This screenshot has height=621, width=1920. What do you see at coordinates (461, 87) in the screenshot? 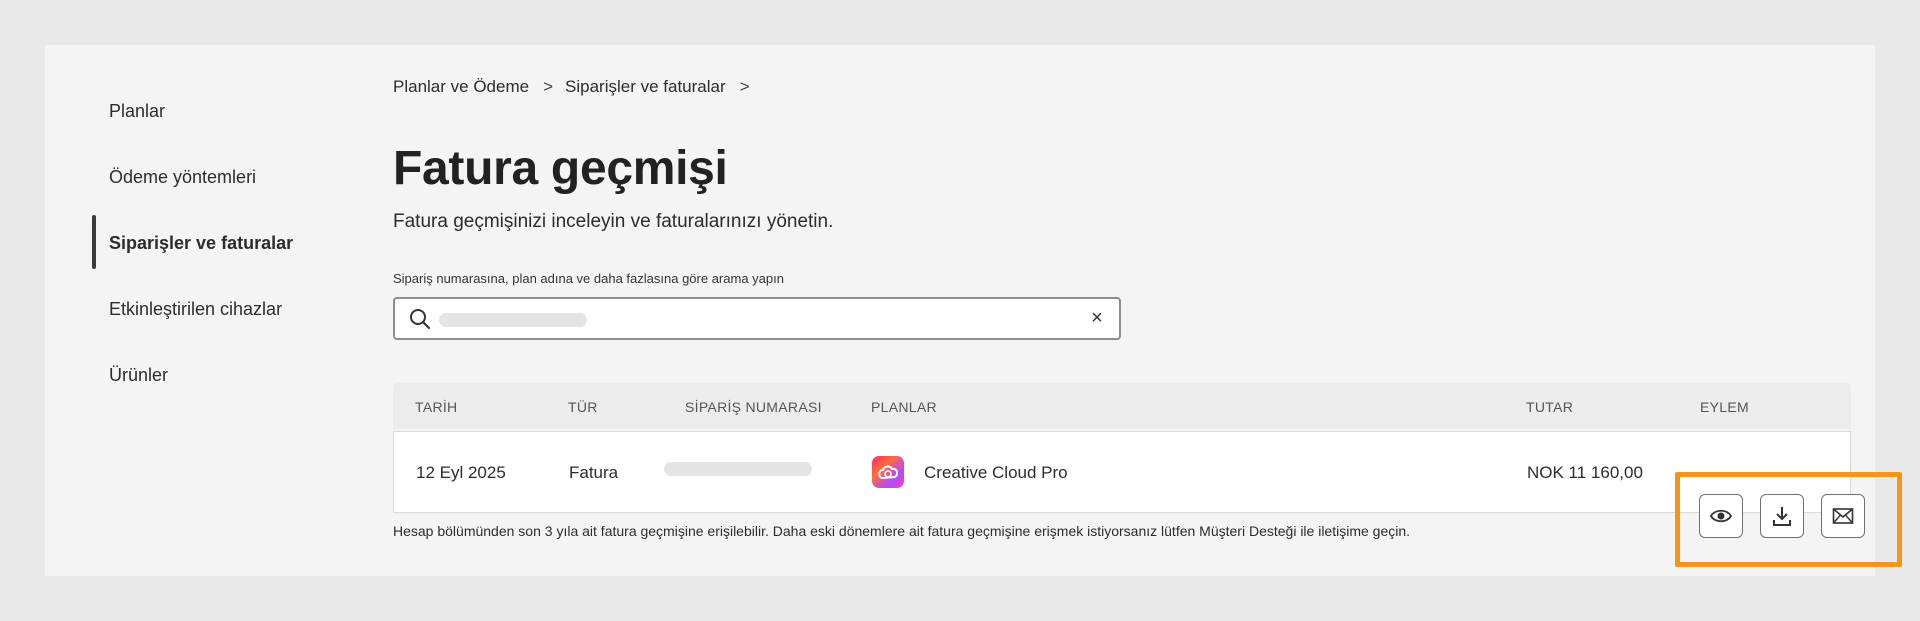
I see `breadcrumb-item-plans-payment: Planlar ve Ödeme` at bounding box center [461, 87].